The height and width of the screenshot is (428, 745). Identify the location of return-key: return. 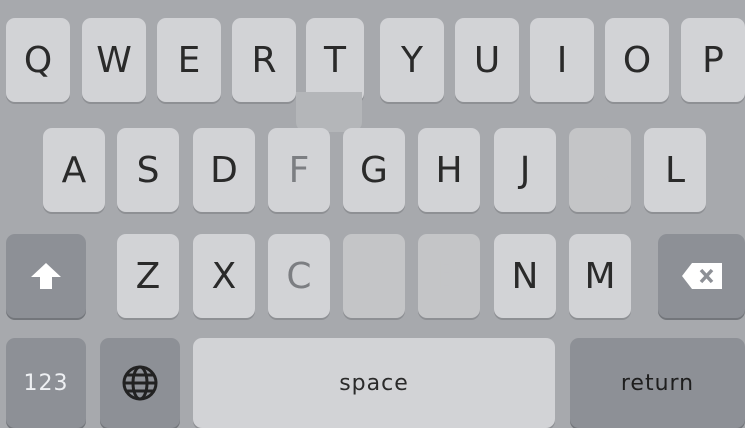
(657, 383).